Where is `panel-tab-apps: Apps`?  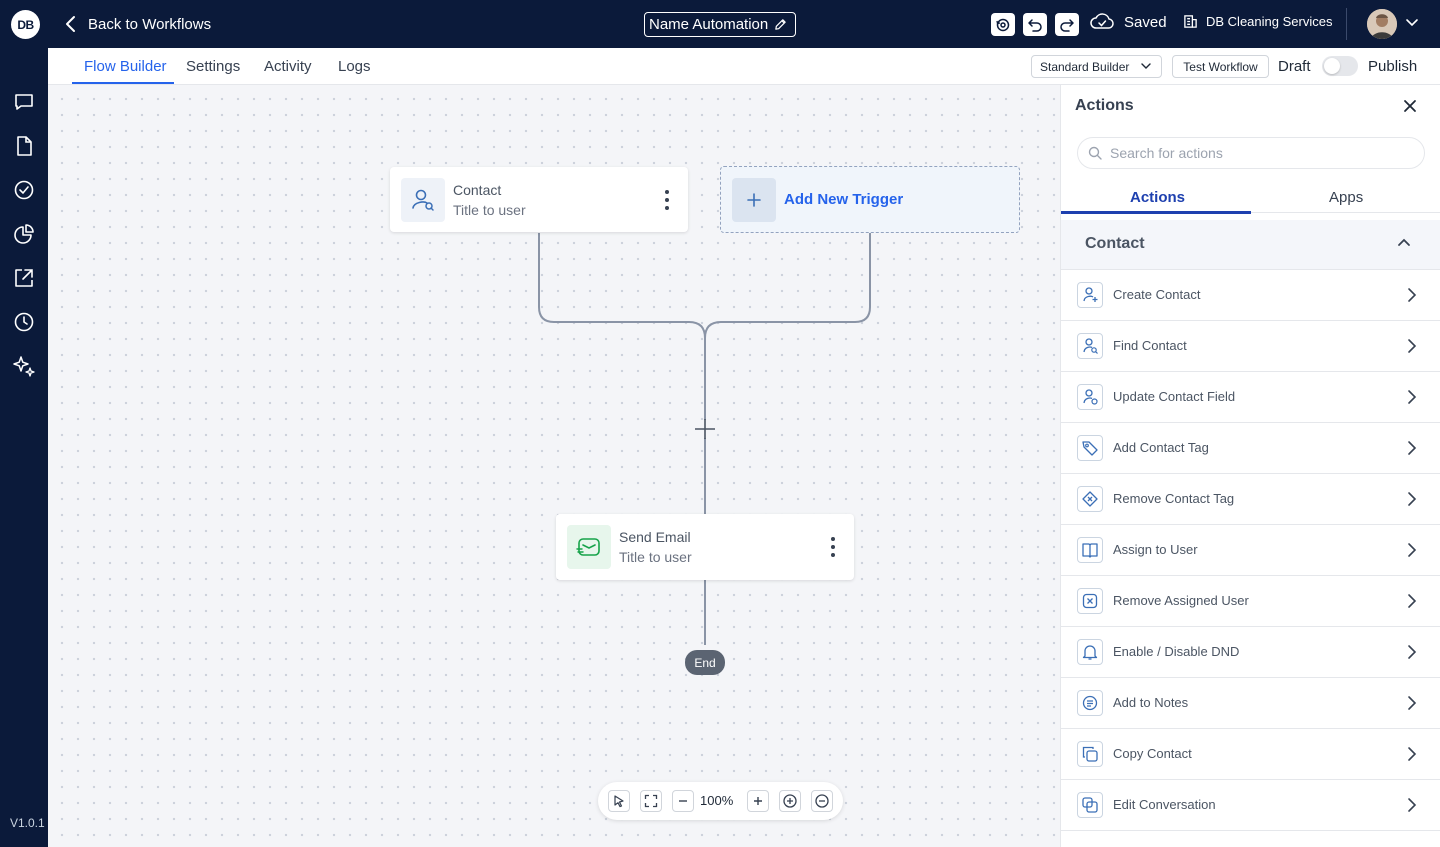
panel-tab-apps: Apps is located at coordinates (1346, 197).